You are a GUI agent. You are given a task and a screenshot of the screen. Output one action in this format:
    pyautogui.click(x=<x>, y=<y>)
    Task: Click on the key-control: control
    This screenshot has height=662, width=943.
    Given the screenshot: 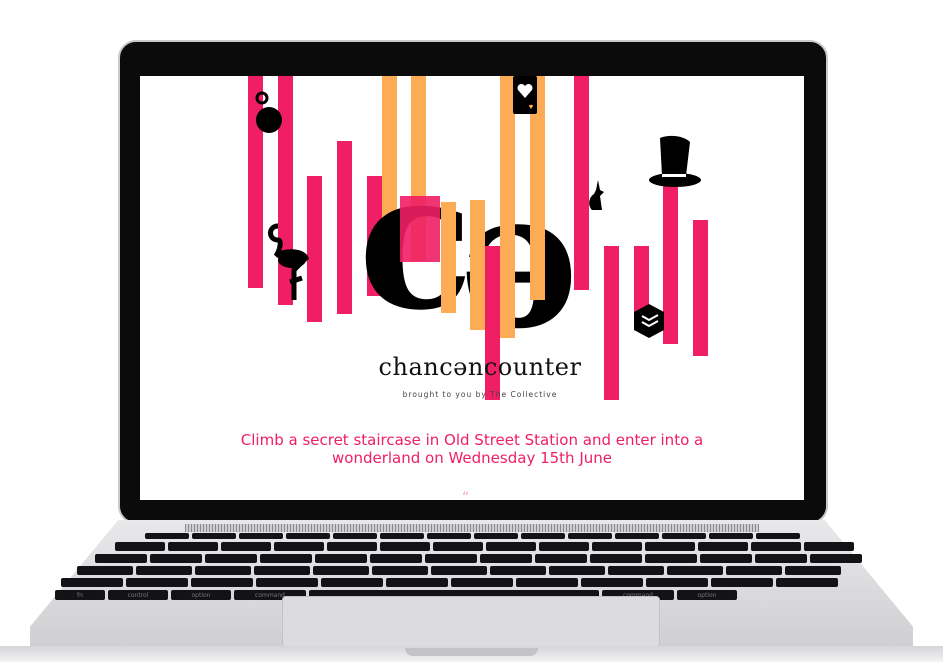 What is the action you would take?
    pyautogui.click(x=138, y=595)
    